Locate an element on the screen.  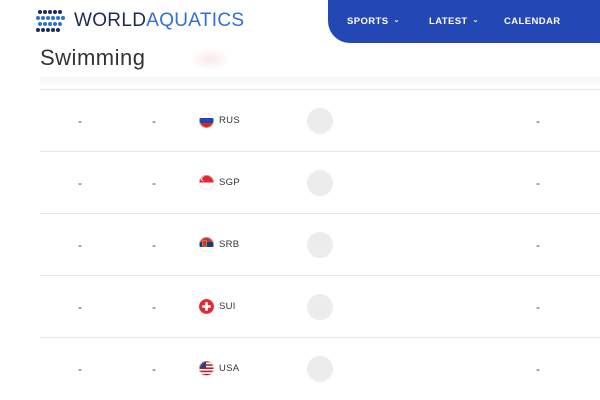
site-header: WORLDAQUATICS SPORTS ⌄ LATEST ⌄ CALENDAR is located at coordinates (300, 21).